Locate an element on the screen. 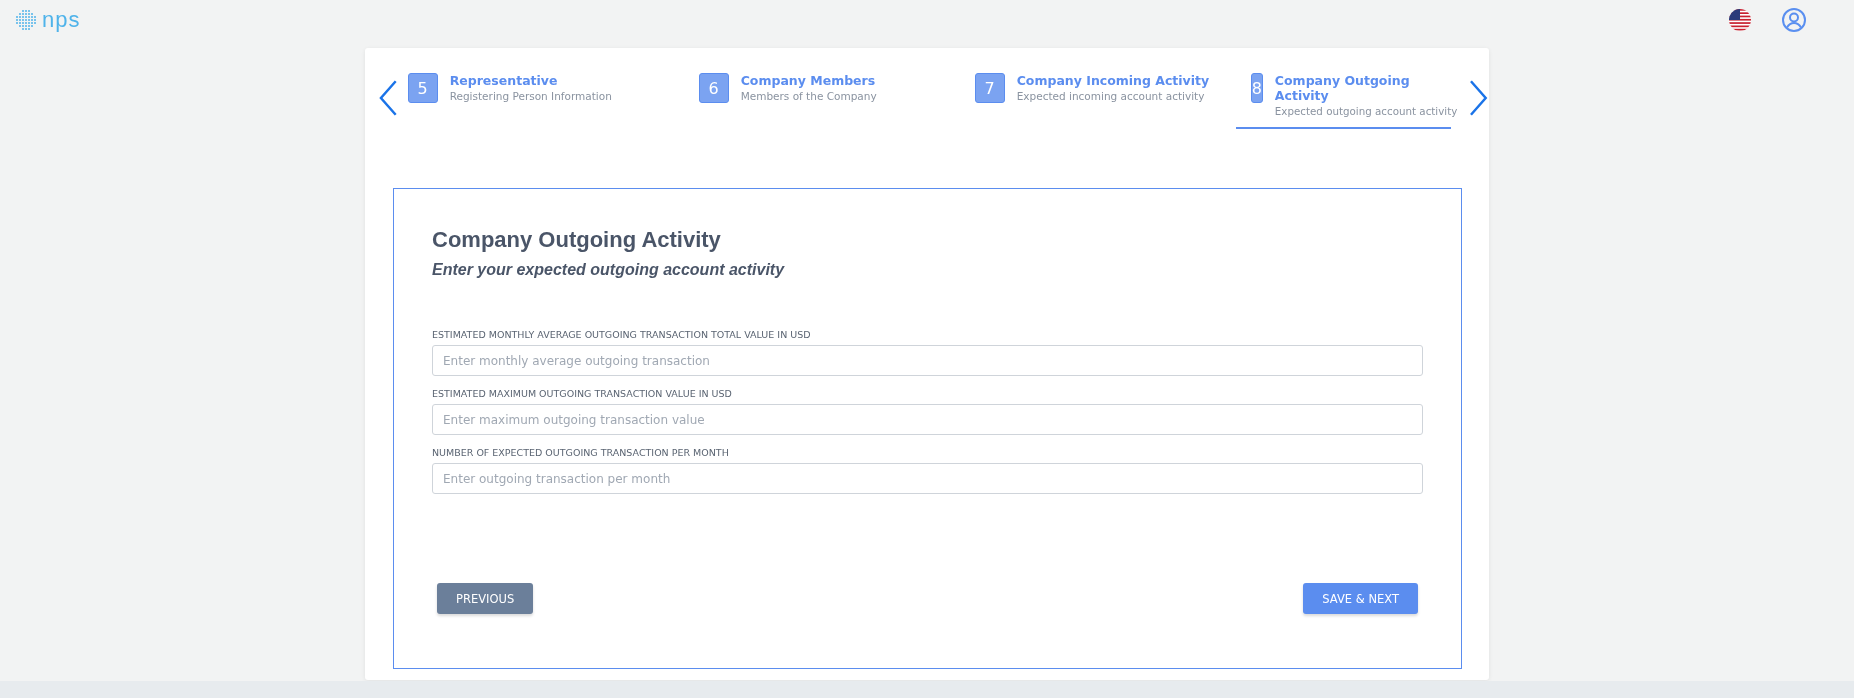 The image size is (1854, 698). field-label: NUMBER OF EXPECTED OUTGOING TRANSACTION PER MONTH is located at coordinates (581, 452).